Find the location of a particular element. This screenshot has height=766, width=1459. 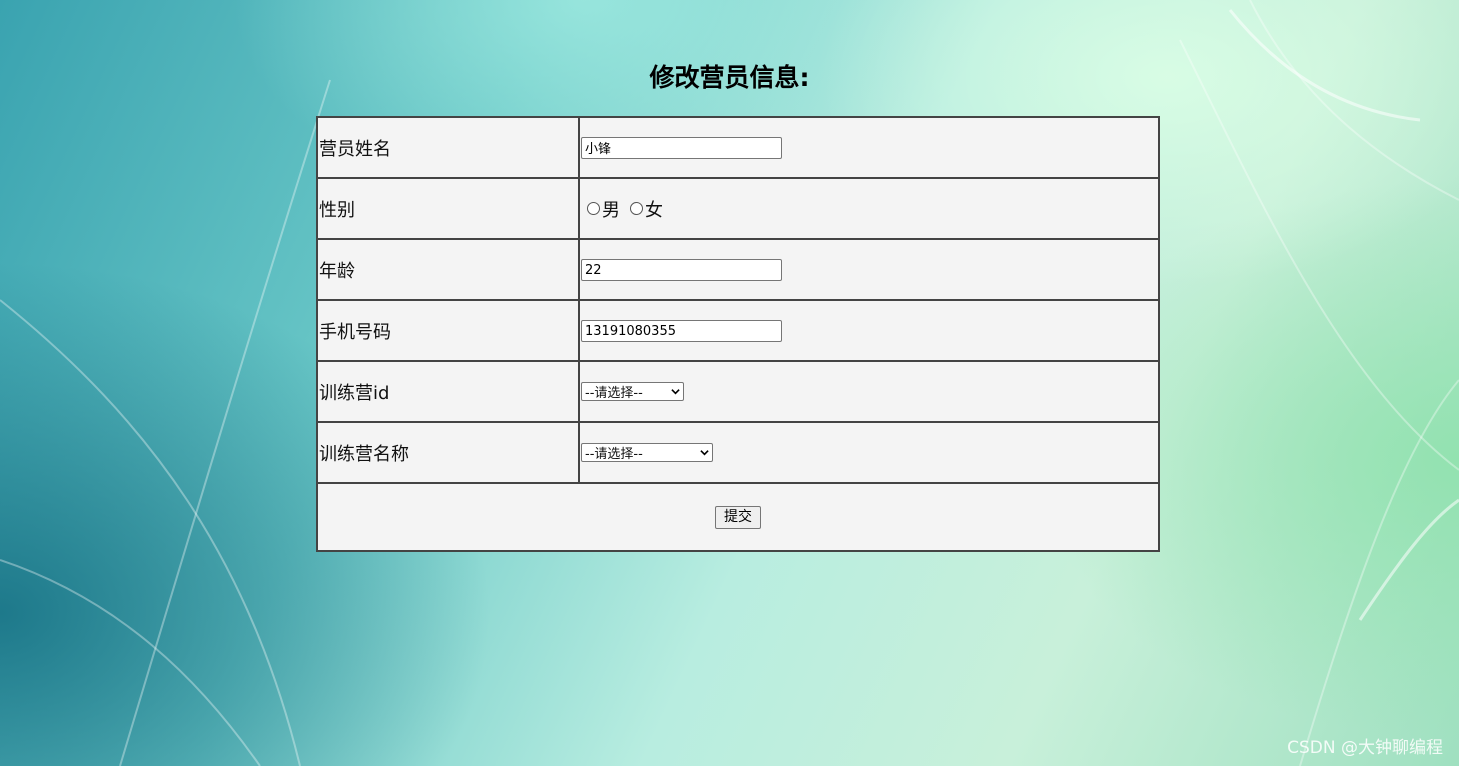

gender-radio-group: 男 女 is located at coordinates (869, 209).